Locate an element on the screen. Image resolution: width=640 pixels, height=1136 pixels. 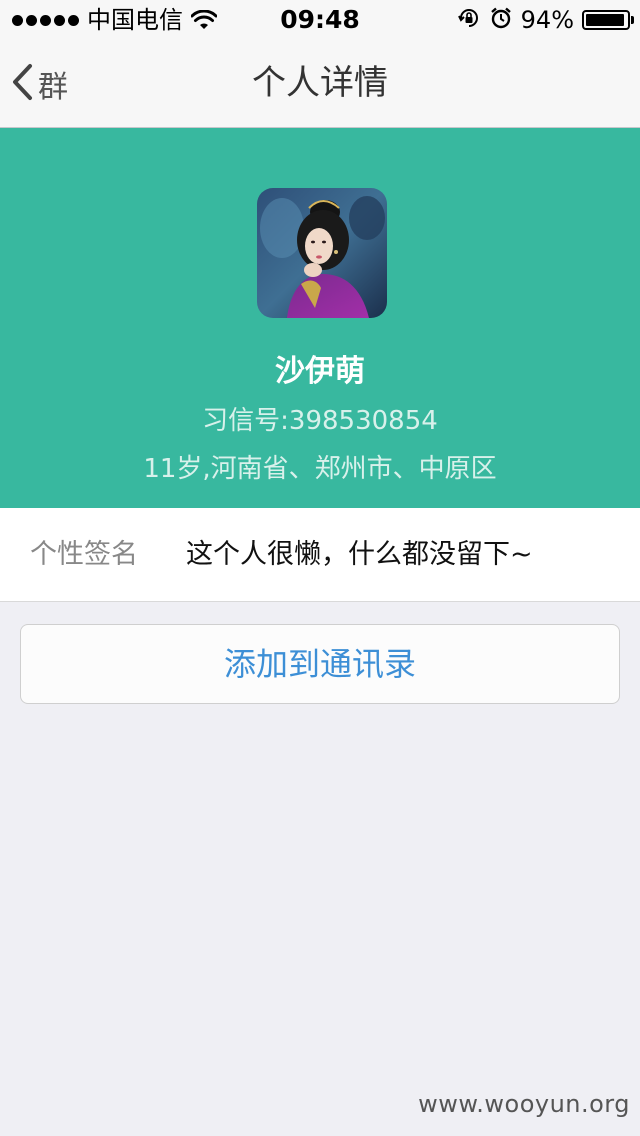
add-to-contacts-button: 添加到通讯录 is located at coordinates (320, 664).